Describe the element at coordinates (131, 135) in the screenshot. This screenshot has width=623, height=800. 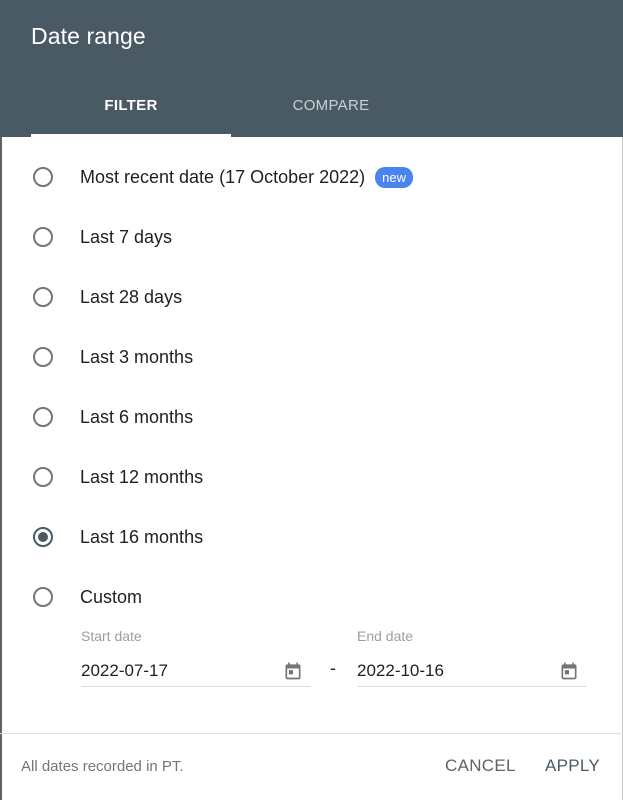
I see `active-tab-indicator` at that location.